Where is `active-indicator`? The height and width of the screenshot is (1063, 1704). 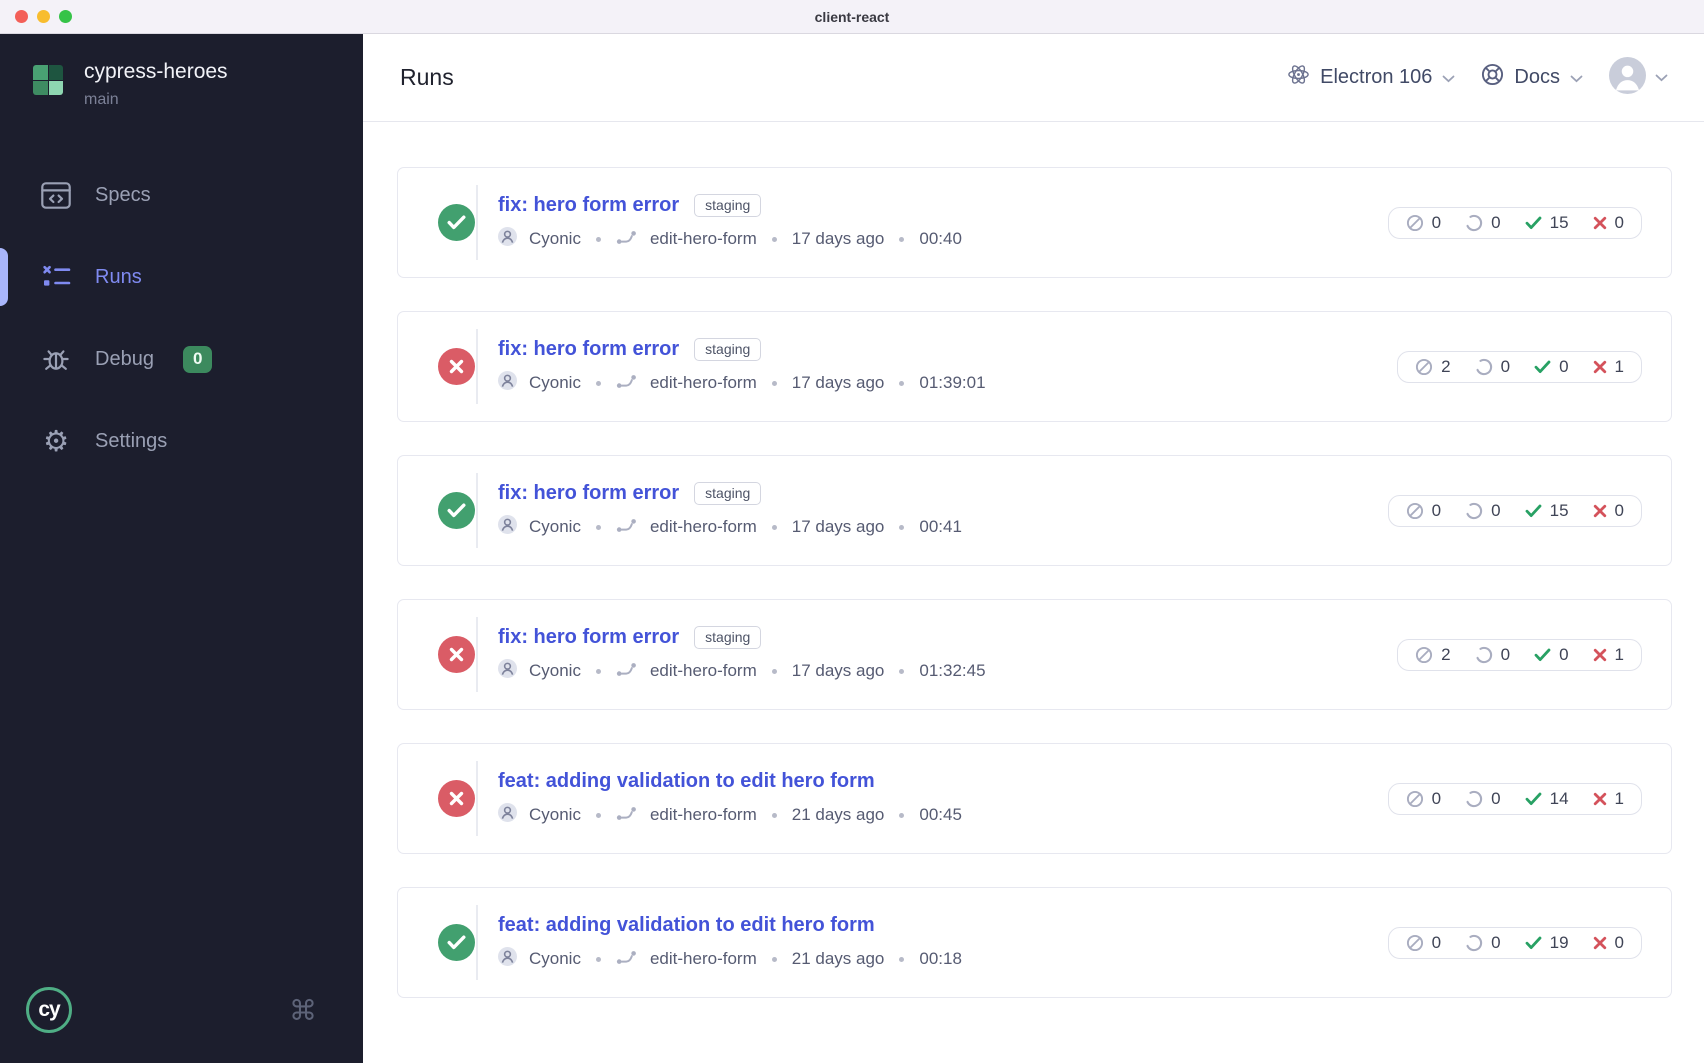
active-indicator is located at coordinates (4, 277).